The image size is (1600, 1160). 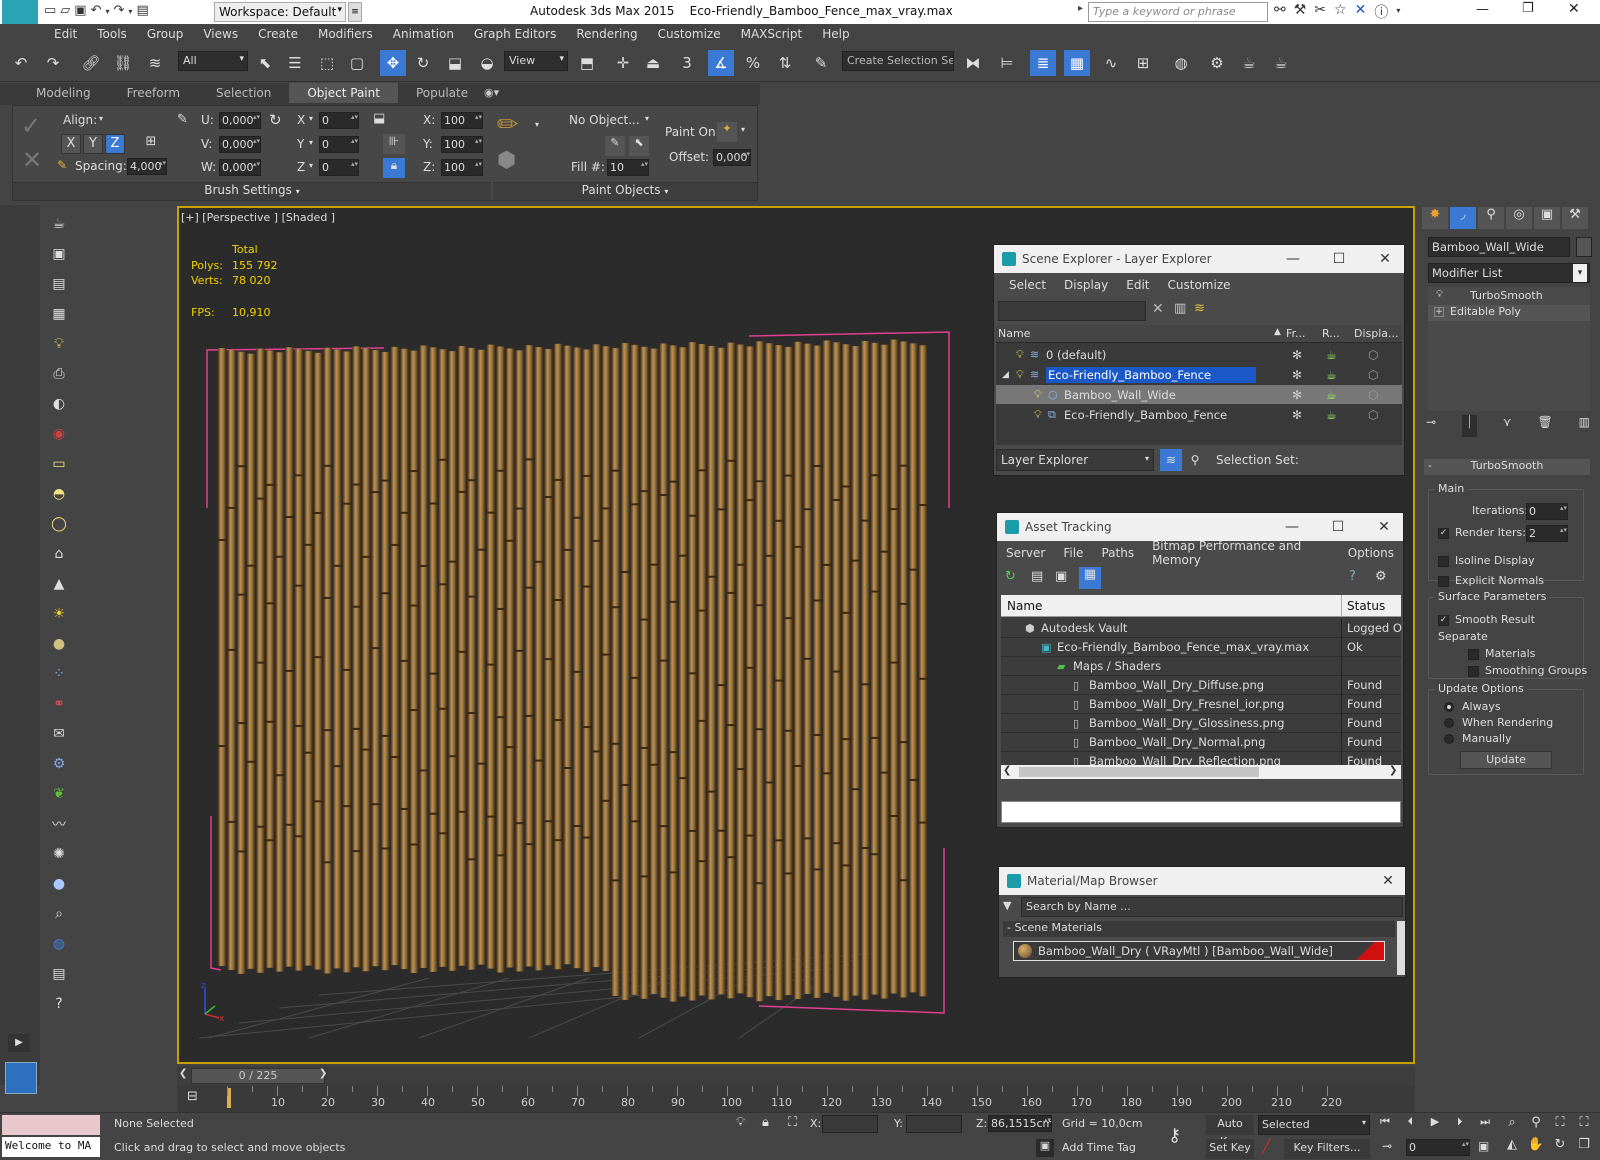 I want to click on modifier-list-dropdown: Modifier List ▾, so click(x=1509, y=273).